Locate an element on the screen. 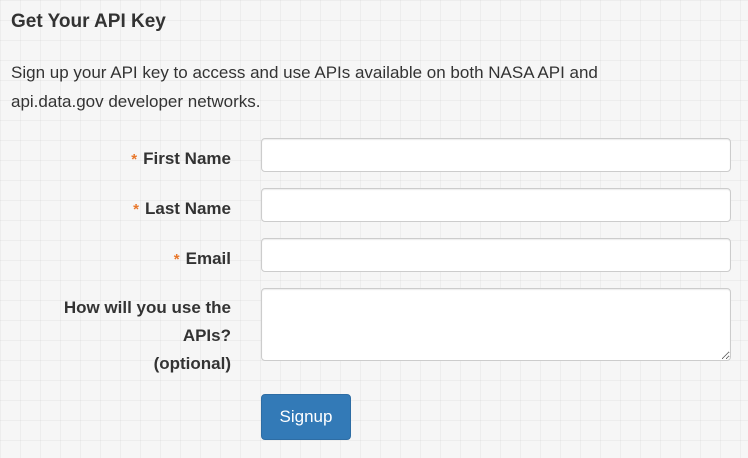  email-input is located at coordinates (496, 255).